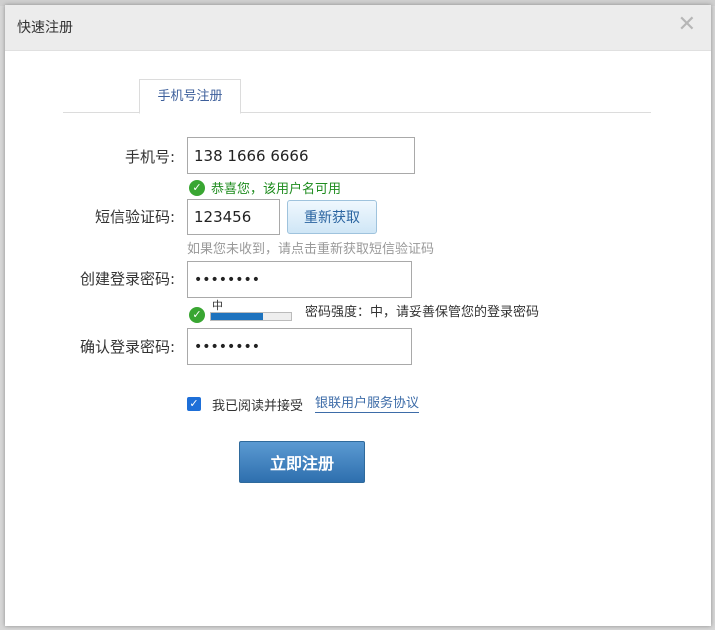 The image size is (715, 630). I want to click on agree-text: 我已阅读并接受, so click(258, 406).